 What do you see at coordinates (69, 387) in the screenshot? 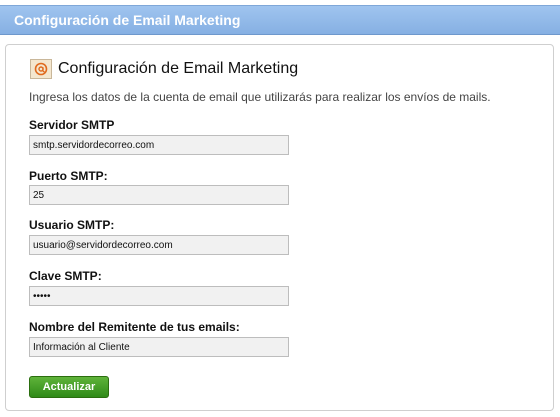
I see `update-button: Actualizar` at bounding box center [69, 387].